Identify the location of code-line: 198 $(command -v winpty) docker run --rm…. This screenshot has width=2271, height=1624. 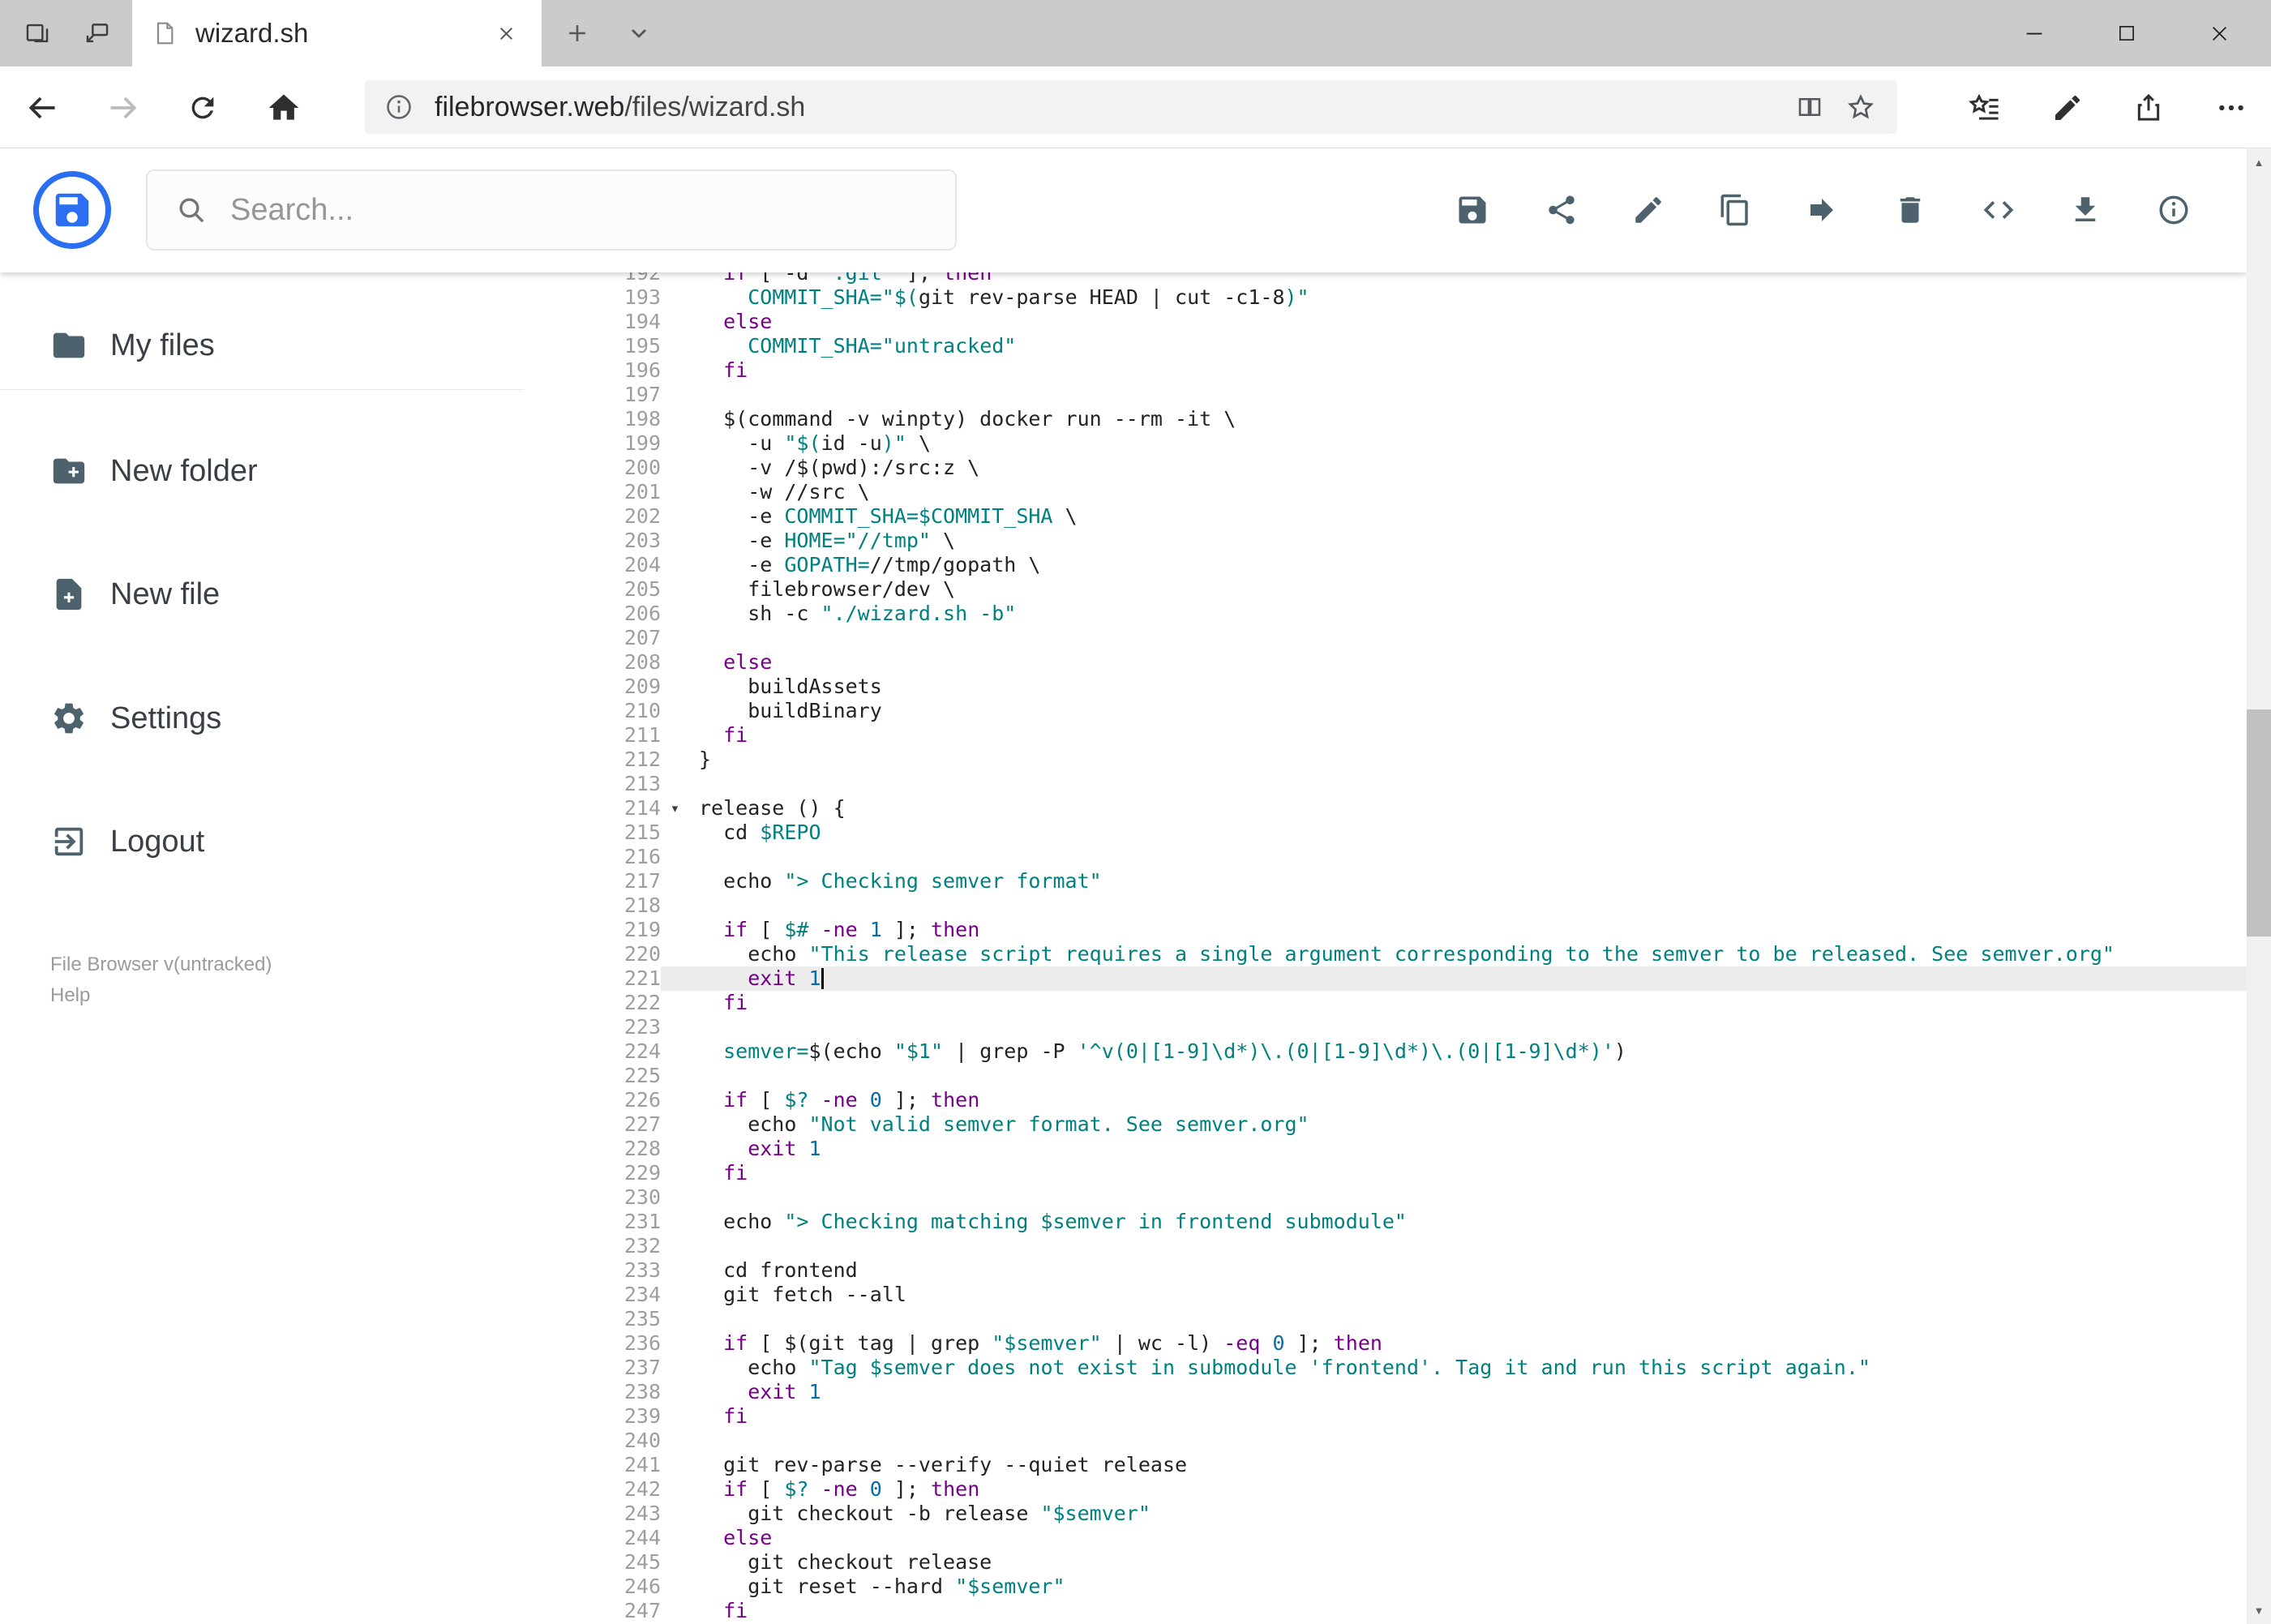
(1415, 419).